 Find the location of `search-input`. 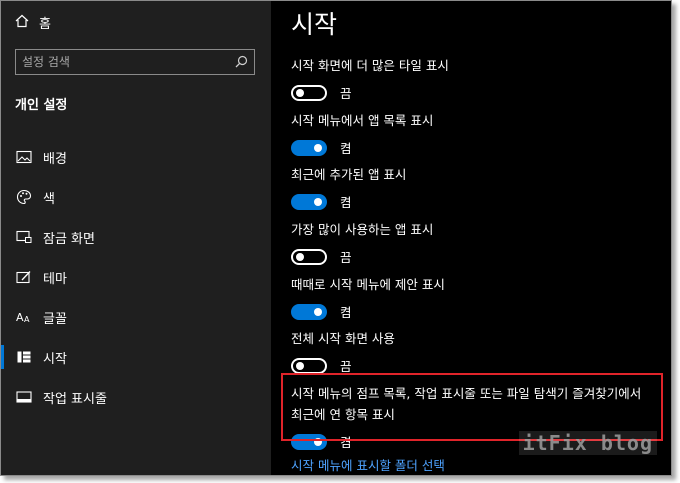

search-input is located at coordinates (122, 62).